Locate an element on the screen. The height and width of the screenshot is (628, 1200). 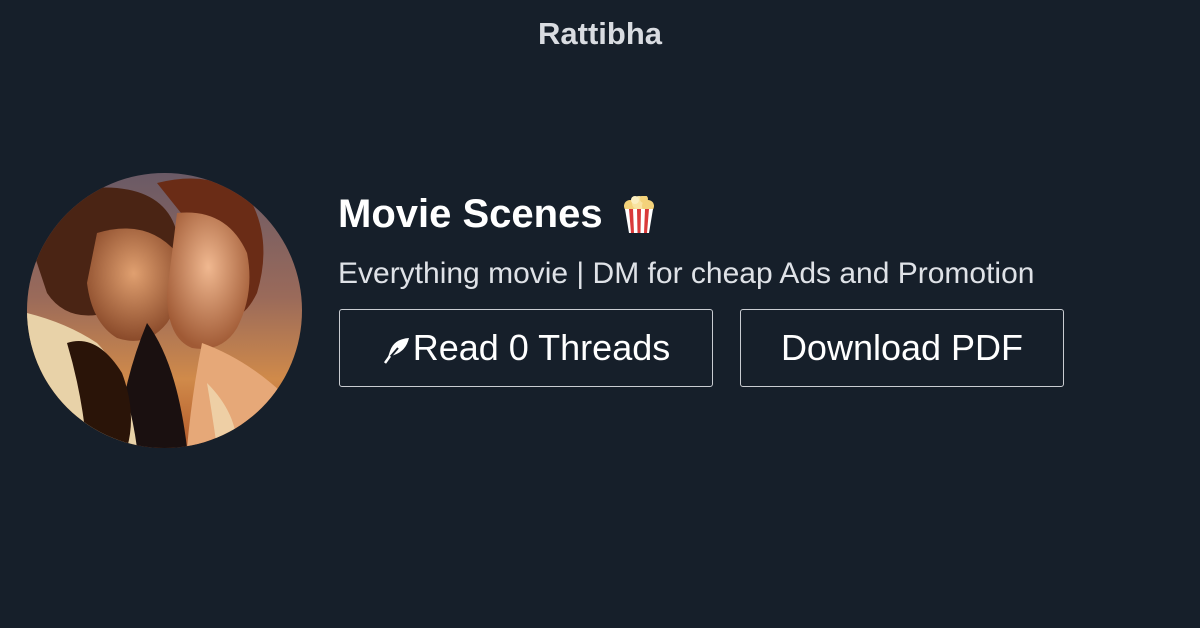
download-pdf-label: Download PDF is located at coordinates (902, 347).